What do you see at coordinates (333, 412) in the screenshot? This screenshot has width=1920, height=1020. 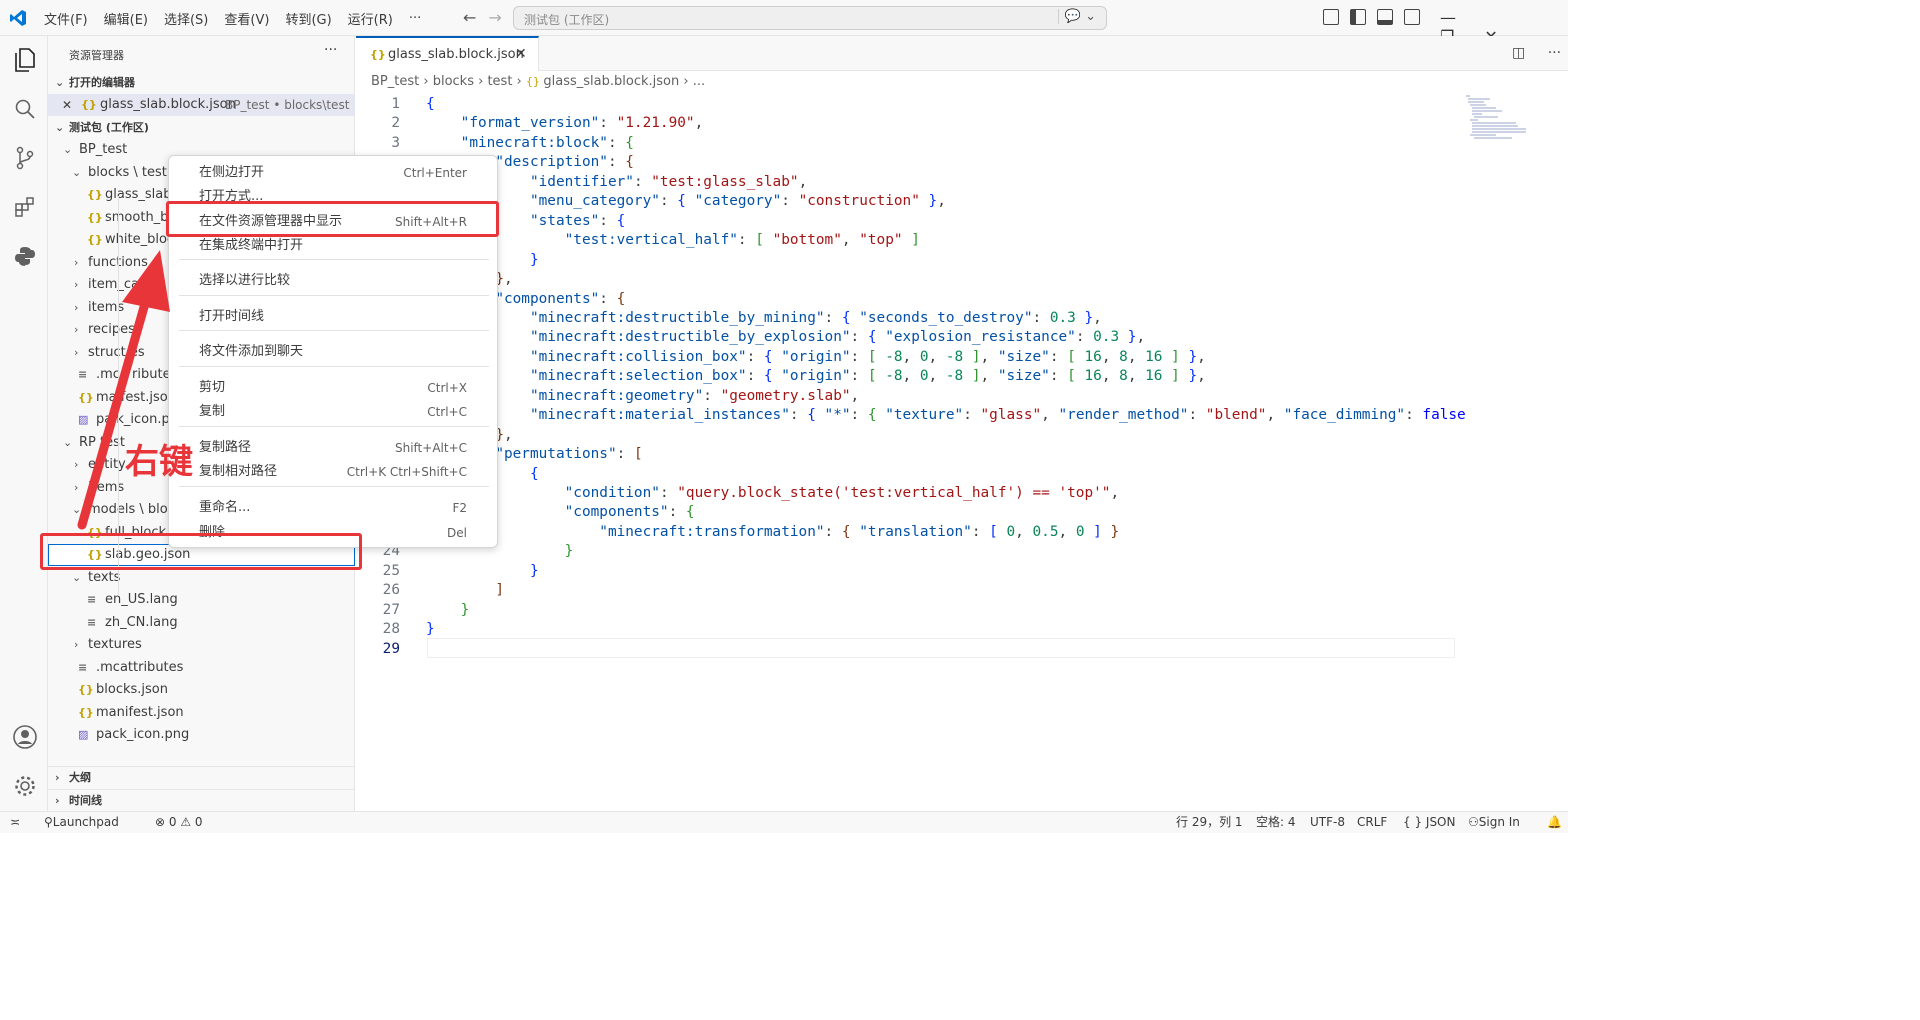 I see `context-menu-item: 复制 Ctrl+C` at bounding box center [333, 412].